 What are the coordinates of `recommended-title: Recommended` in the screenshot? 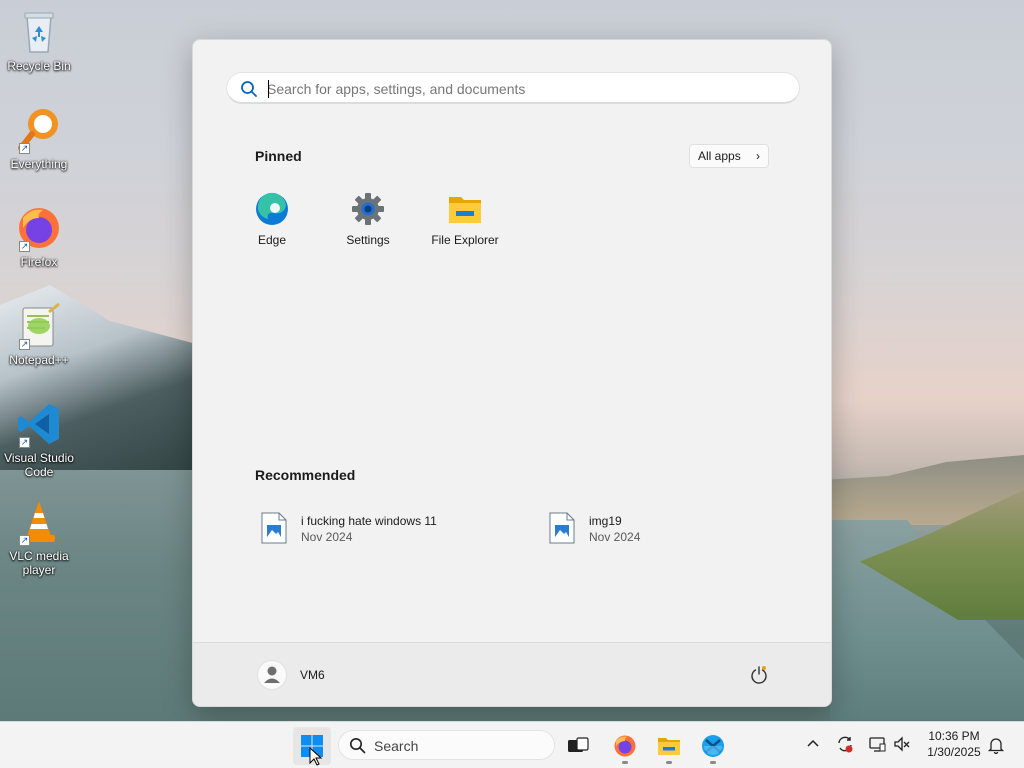 It's located at (305, 475).